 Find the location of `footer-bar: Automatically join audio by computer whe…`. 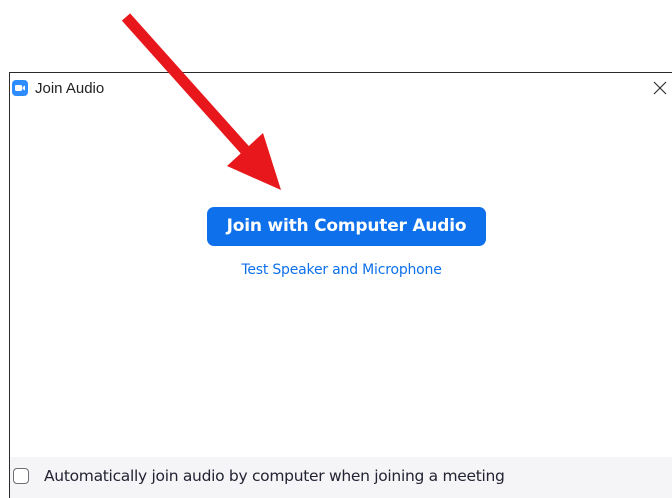

footer-bar: Automatically join audio by computer whe… is located at coordinates (341, 477).